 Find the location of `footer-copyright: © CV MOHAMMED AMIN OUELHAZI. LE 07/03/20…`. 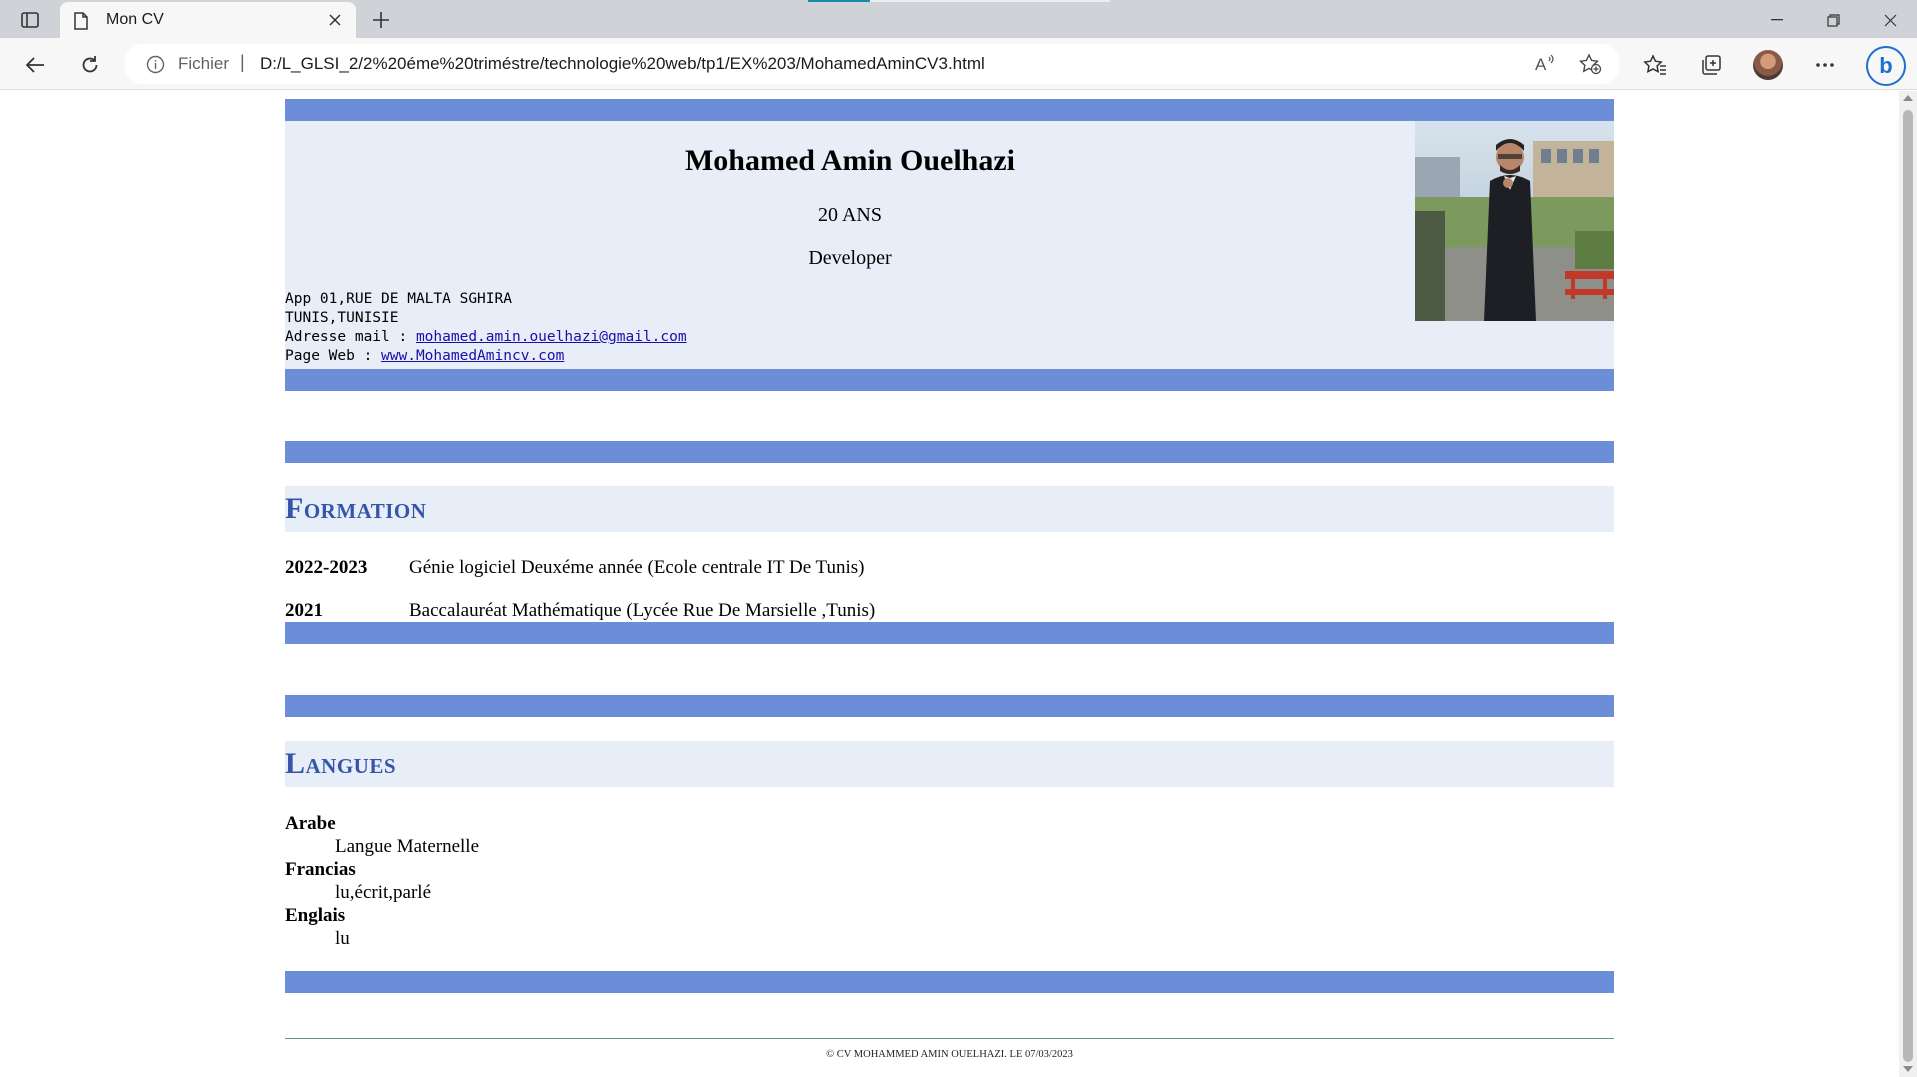

footer-copyright: © CV MOHAMMED AMIN OUELHAZI. LE 07/03/20… is located at coordinates (949, 1054).